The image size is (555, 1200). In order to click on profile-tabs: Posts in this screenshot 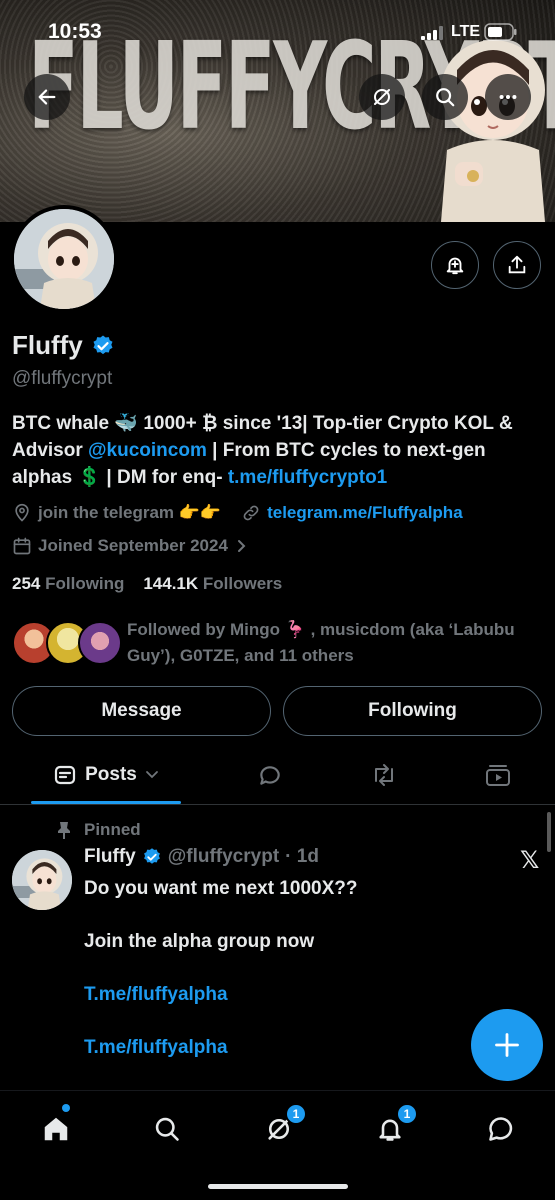, I will do `click(277, 775)`.